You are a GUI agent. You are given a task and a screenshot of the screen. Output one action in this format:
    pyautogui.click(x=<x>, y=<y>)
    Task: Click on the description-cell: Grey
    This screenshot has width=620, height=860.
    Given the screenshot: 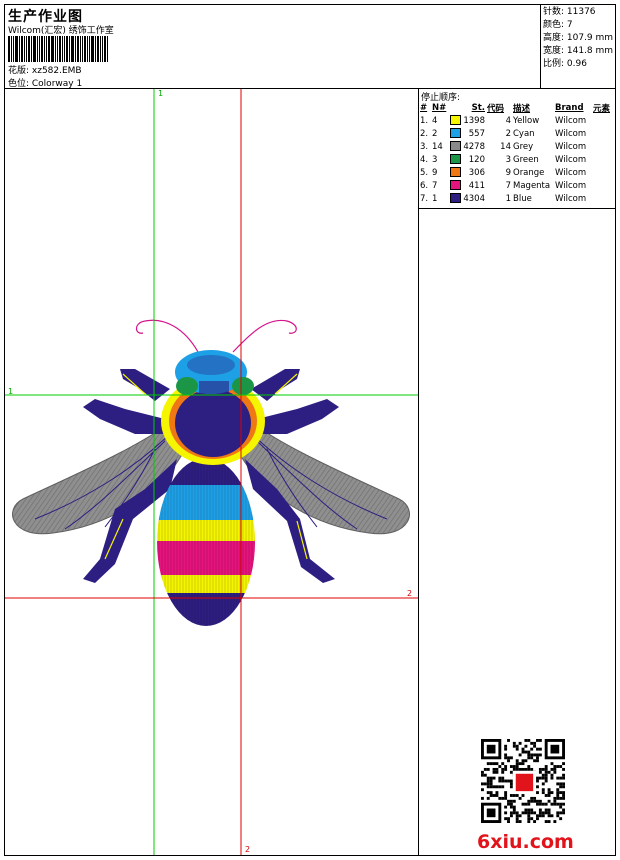 What is the action you would take?
    pyautogui.click(x=523, y=146)
    